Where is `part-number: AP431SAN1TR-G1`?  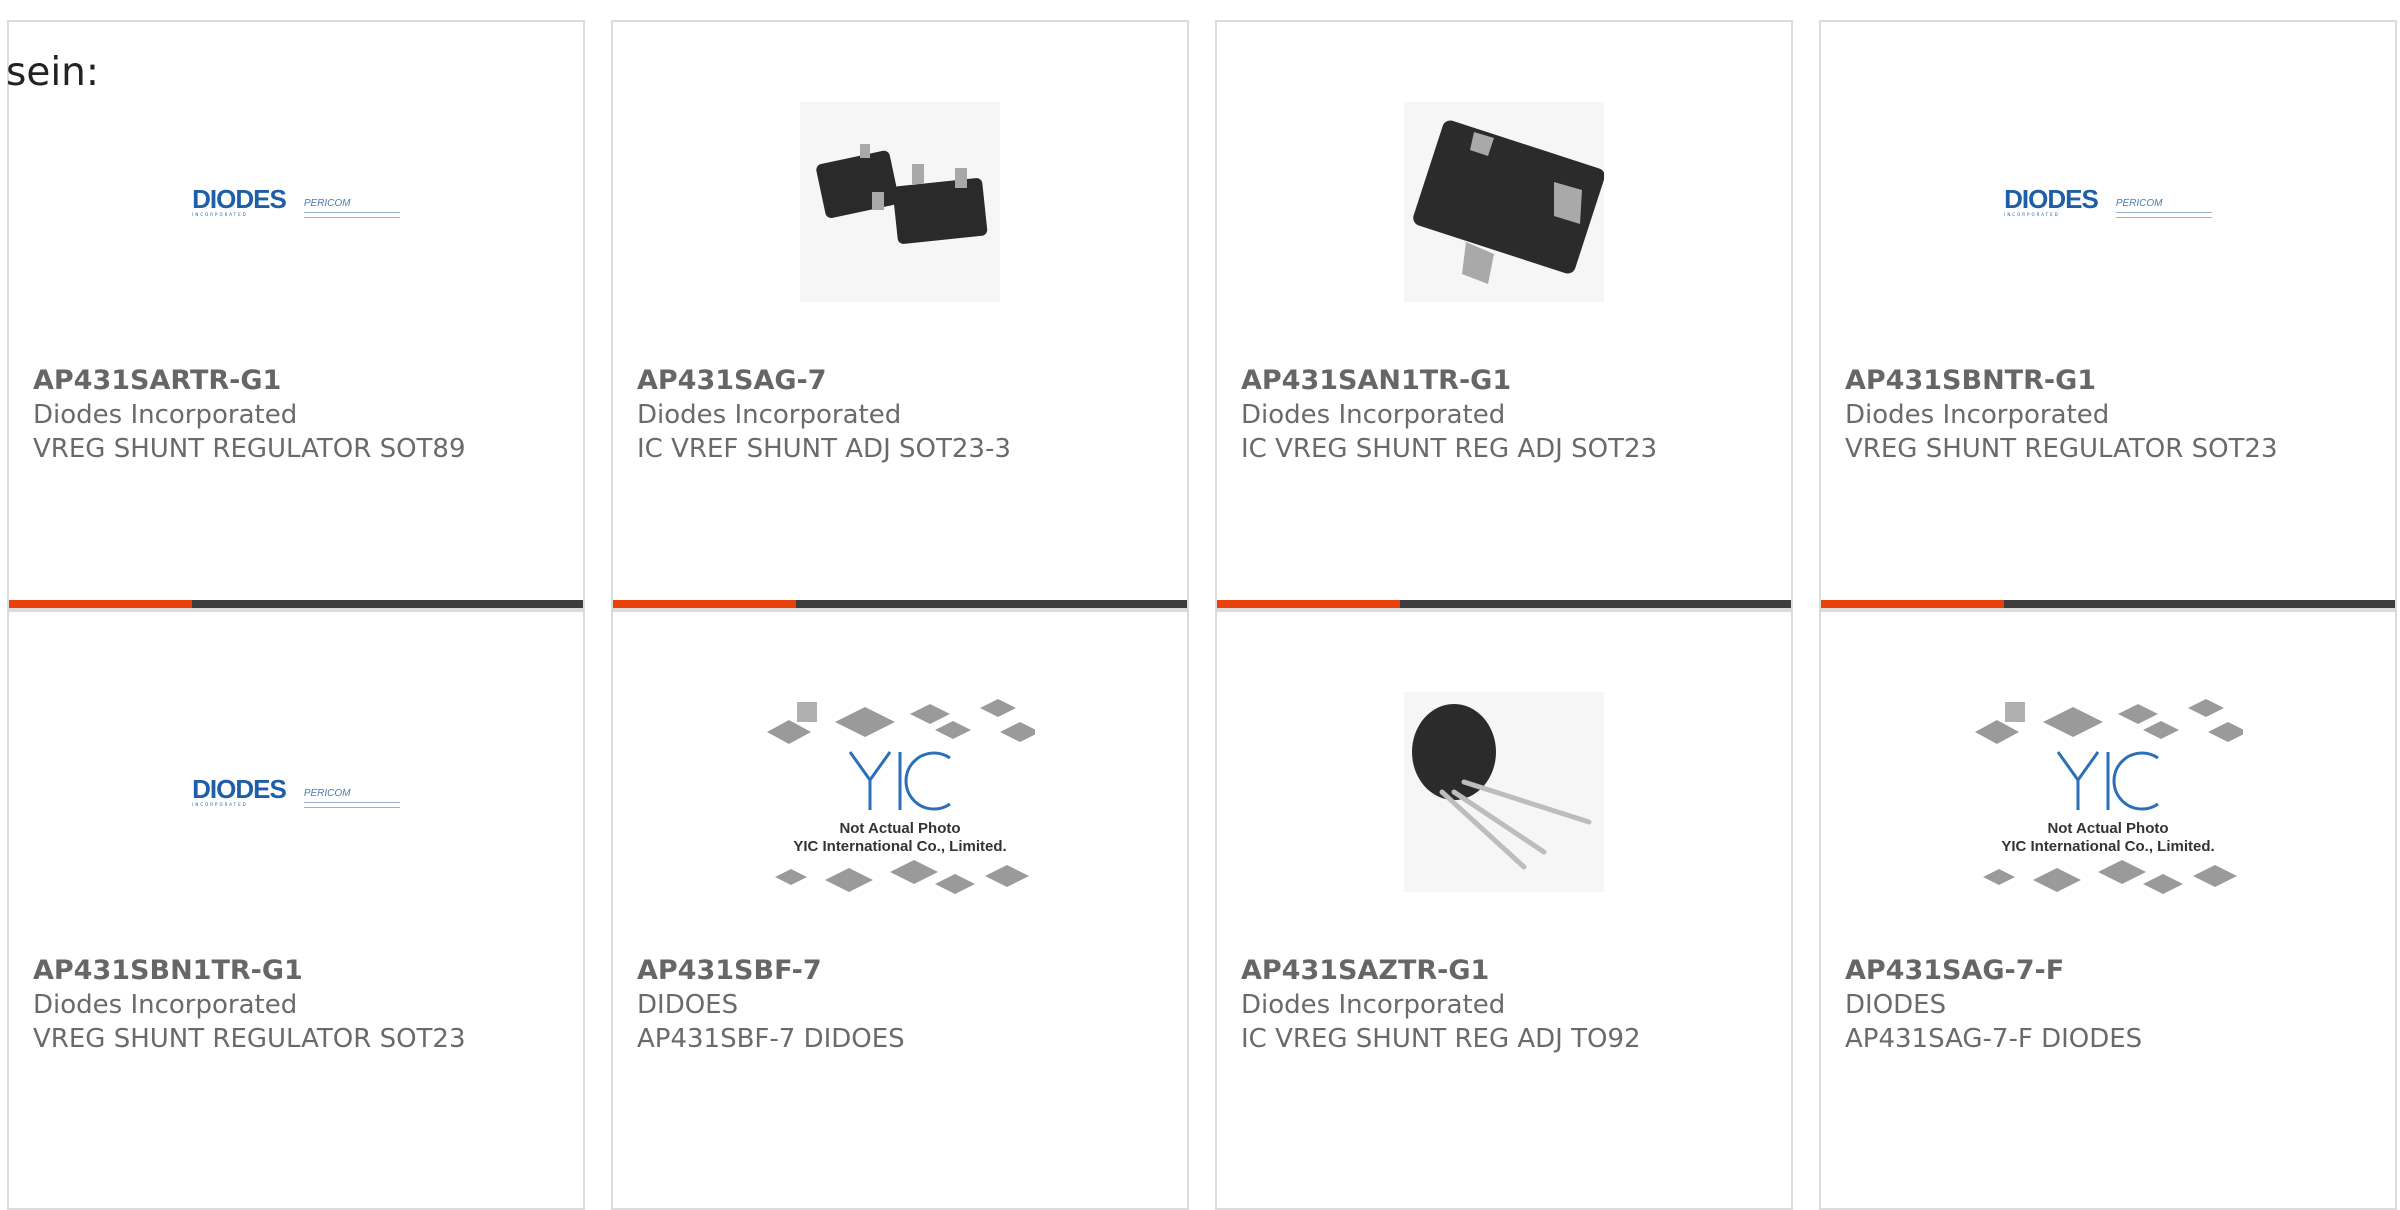 part-number: AP431SAN1TR-G1 is located at coordinates (1511, 381).